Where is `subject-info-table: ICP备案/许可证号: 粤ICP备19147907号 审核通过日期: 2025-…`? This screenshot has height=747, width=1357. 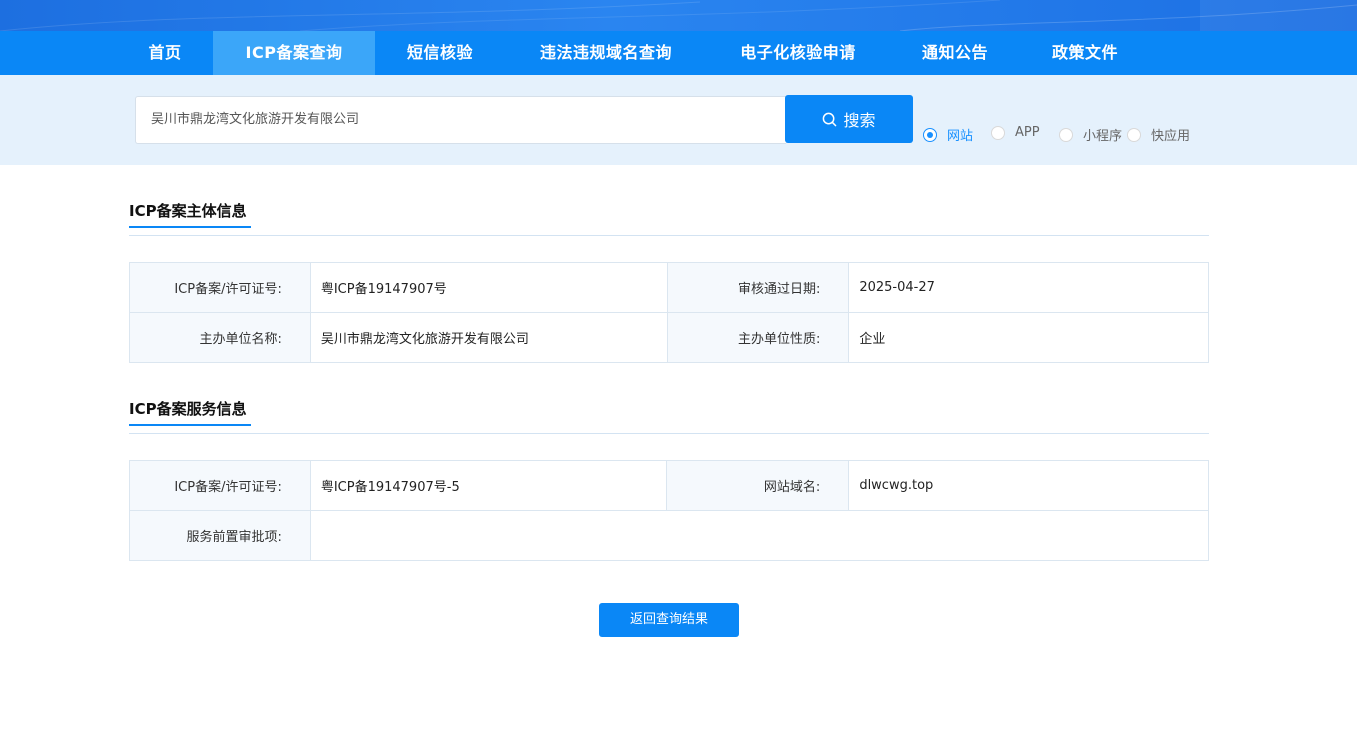
subject-info-table: ICP备案/许可证号: 粤ICP备19147907号 审核通过日期: 2025-… is located at coordinates (669, 312).